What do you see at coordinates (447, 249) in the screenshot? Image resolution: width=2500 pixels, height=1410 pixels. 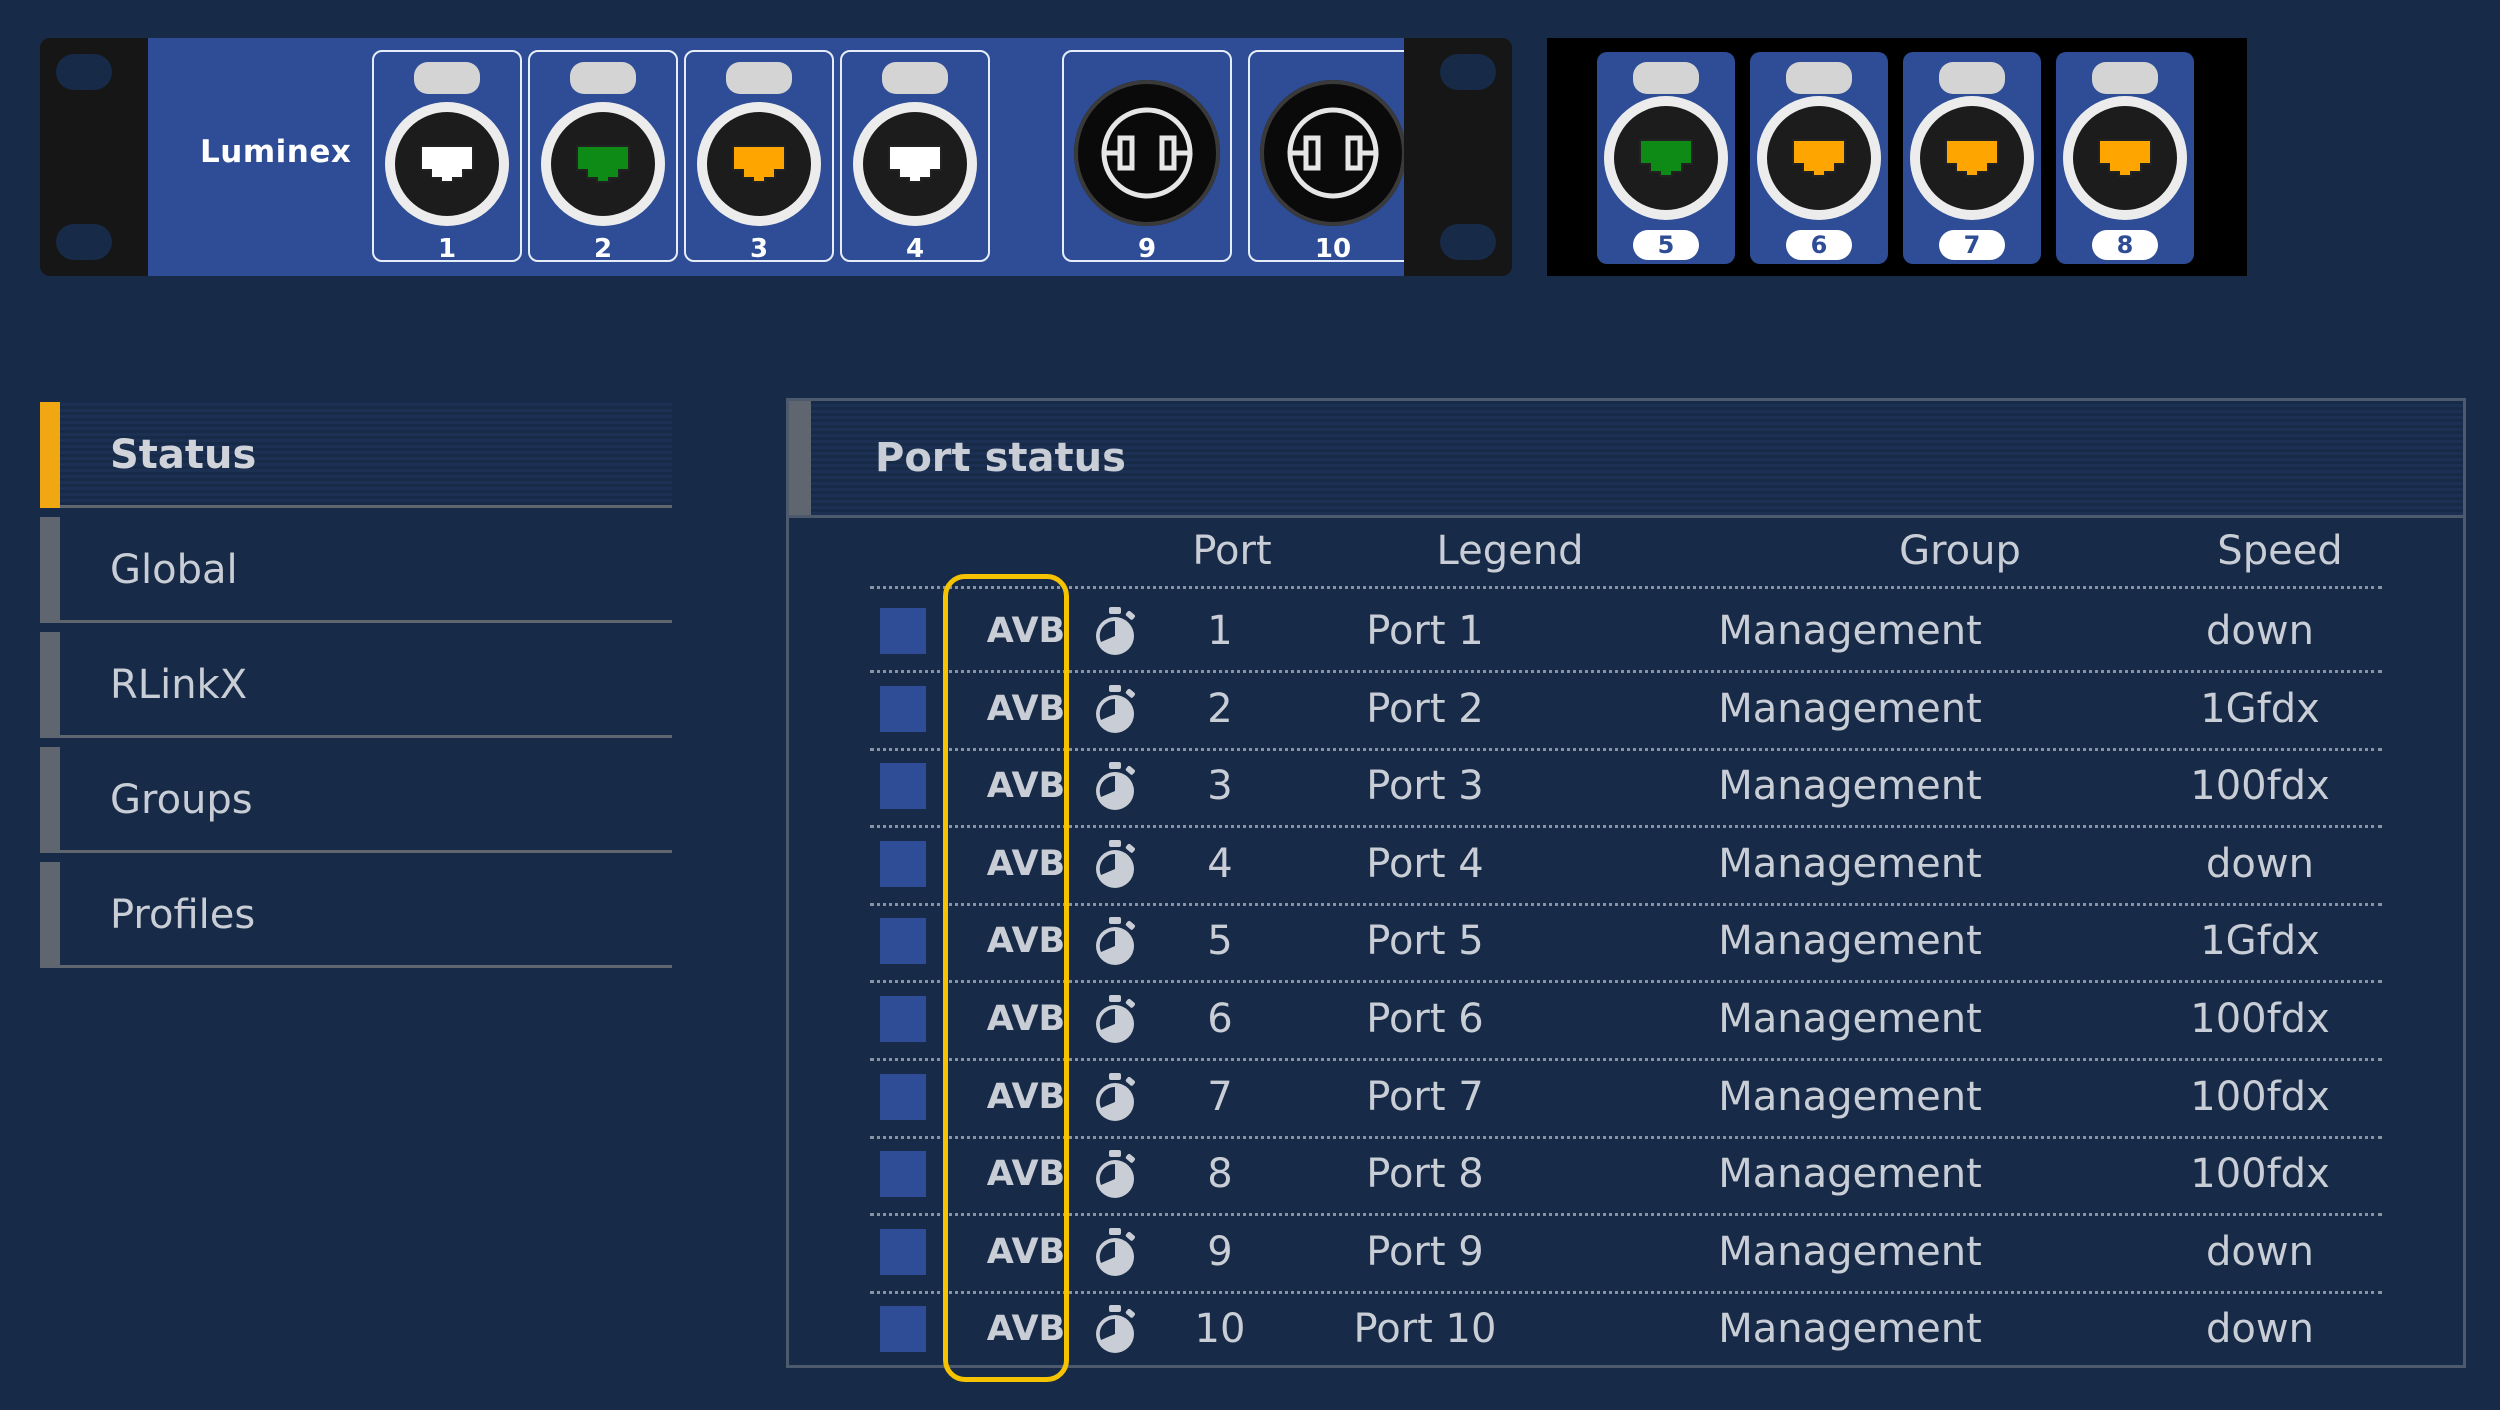 I see `port-number: 1` at bounding box center [447, 249].